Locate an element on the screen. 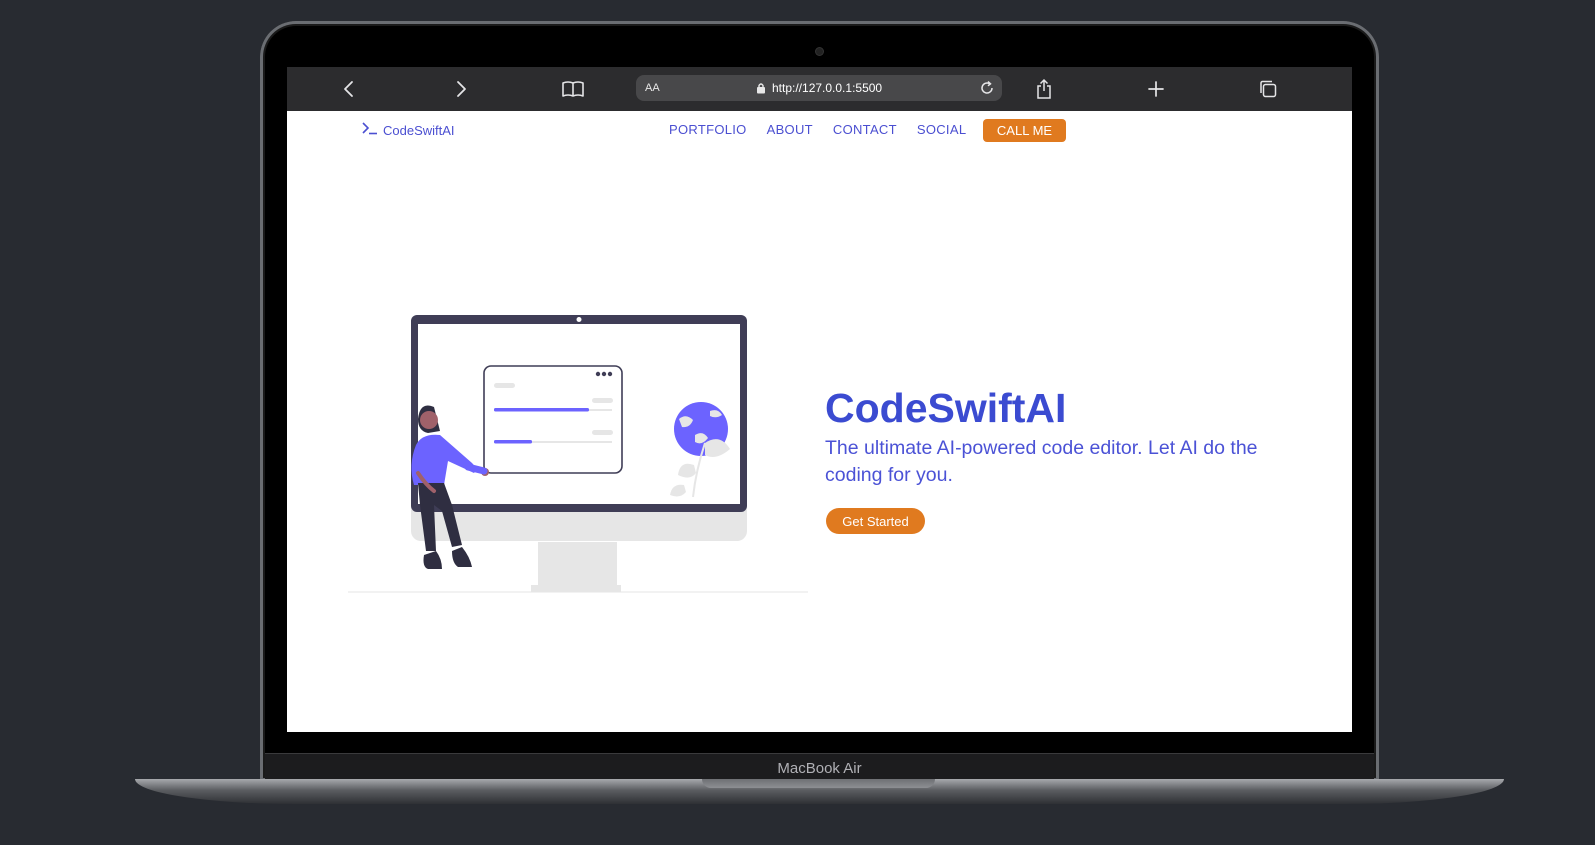  tabs-icon is located at coordinates (1268, 89).